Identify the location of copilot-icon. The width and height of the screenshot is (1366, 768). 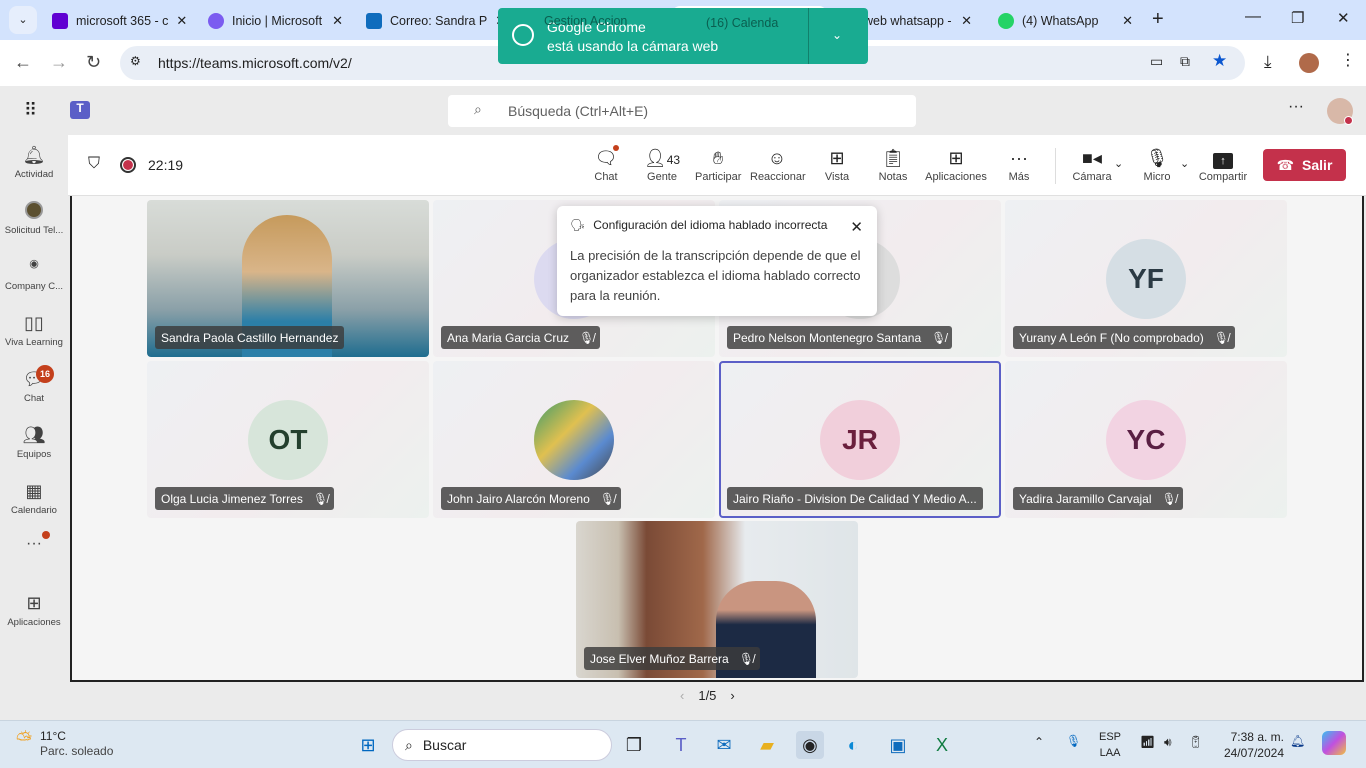
(1334, 743).